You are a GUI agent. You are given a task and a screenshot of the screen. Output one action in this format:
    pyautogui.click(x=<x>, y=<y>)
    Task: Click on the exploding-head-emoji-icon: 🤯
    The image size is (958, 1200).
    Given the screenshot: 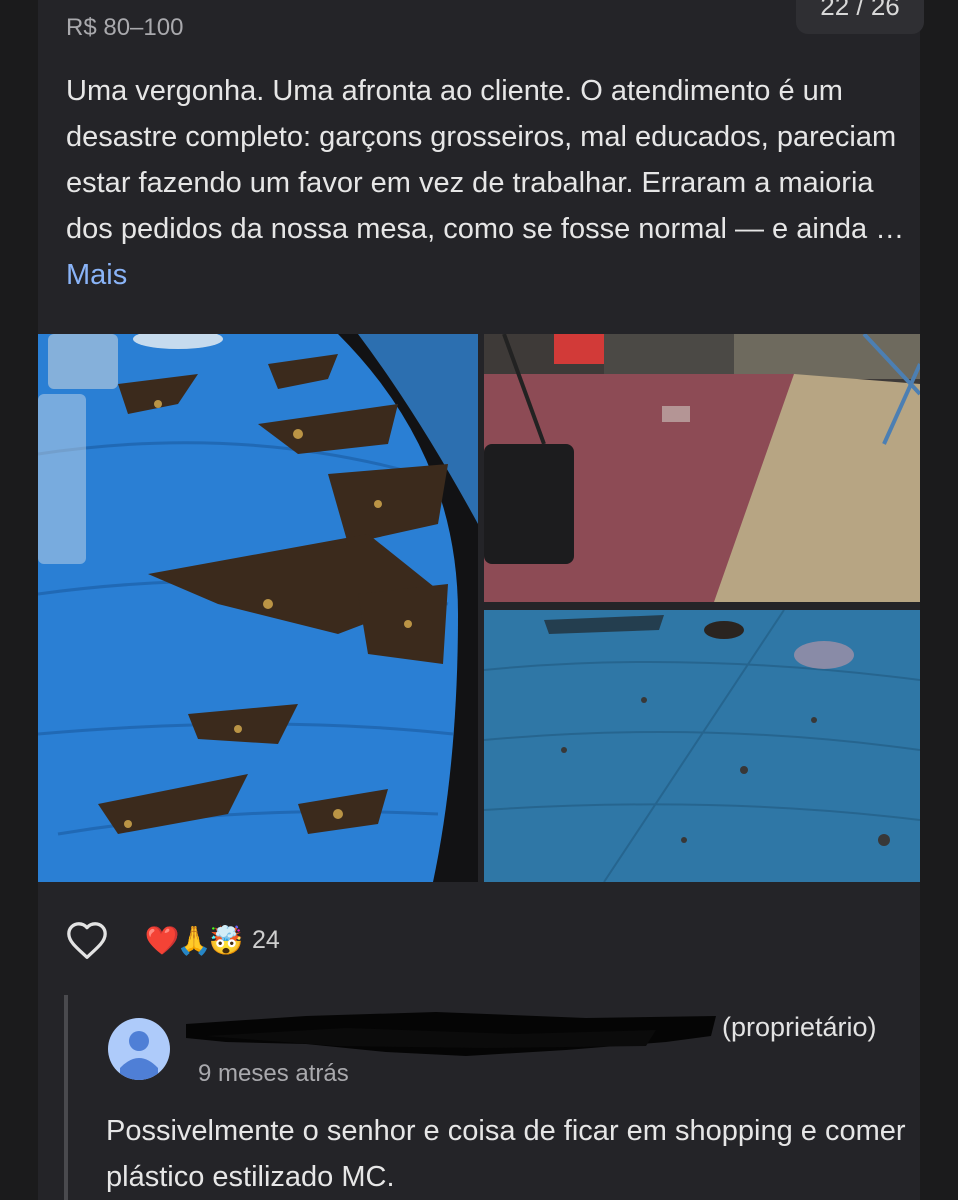 What is the action you would take?
    pyautogui.click(x=226, y=940)
    